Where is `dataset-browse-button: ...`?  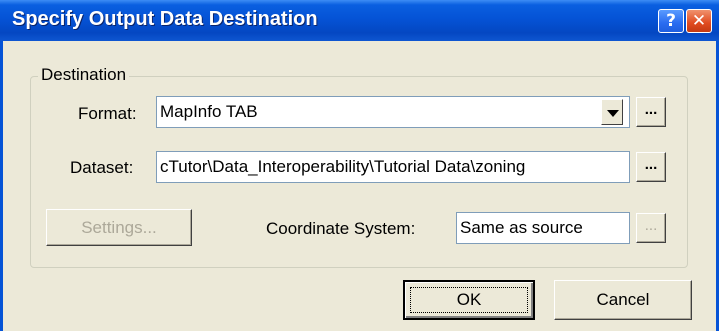
dataset-browse-button: ... is located at coordinates (651, 167).